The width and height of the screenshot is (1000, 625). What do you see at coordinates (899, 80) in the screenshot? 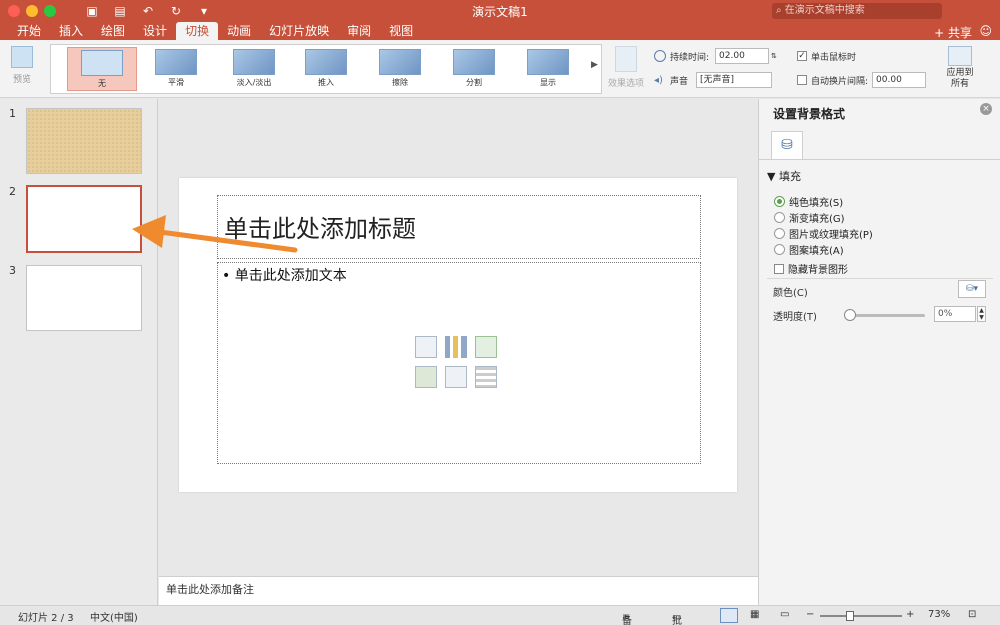
I see `auto-after-input: 00.00` at bounding box center [899, 80].